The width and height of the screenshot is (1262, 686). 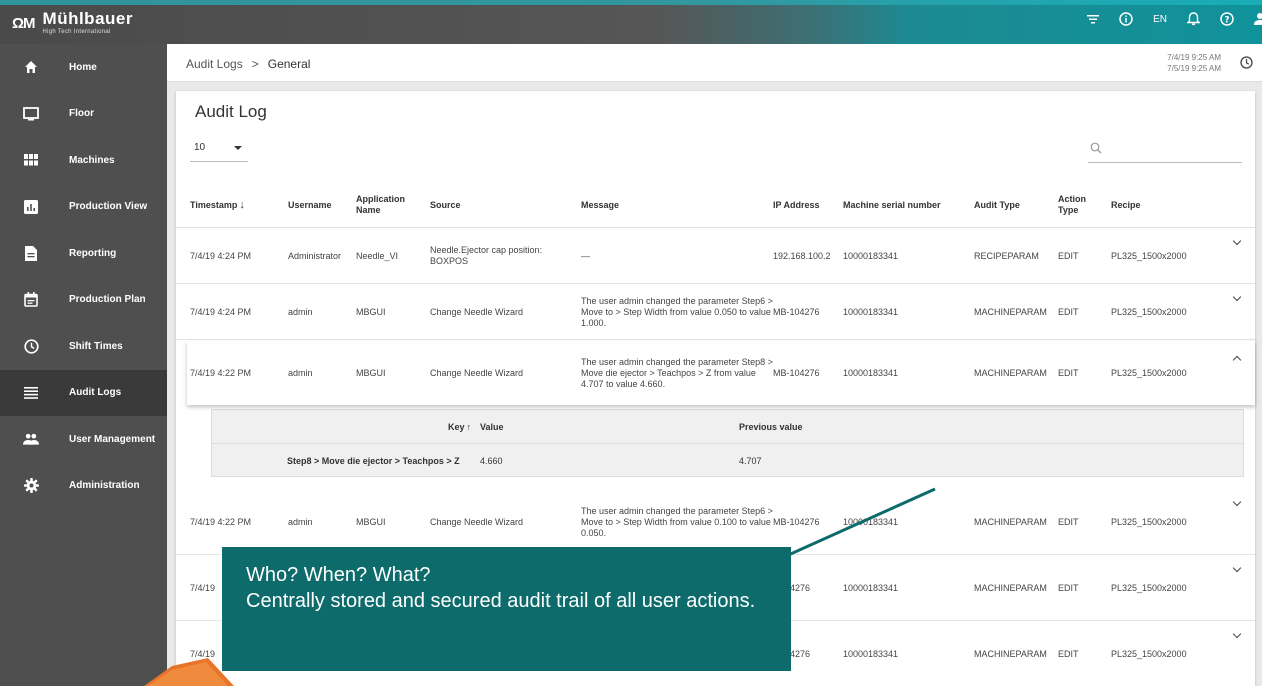 I want to click on detail-key: Step8 > Move die ejector > Teachpos > Z, so click(x=373, y=461).